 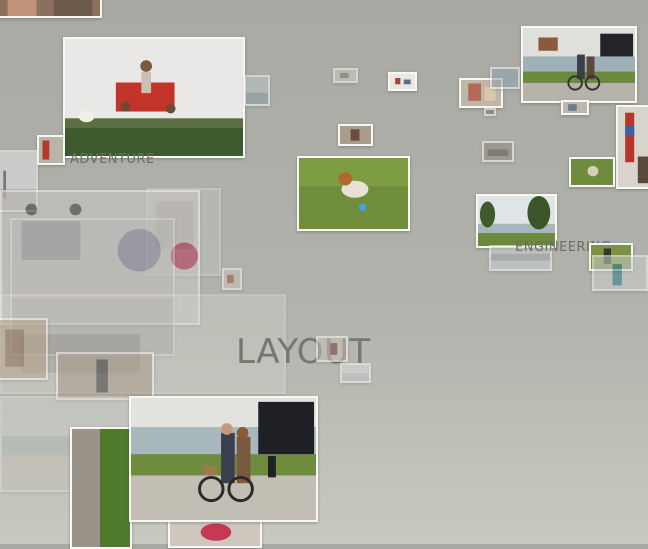 What do you see at coordinates (101, 488) in the screenshot?
I see `photo-bottom-left-vertical` at bounding box center [101, 488].